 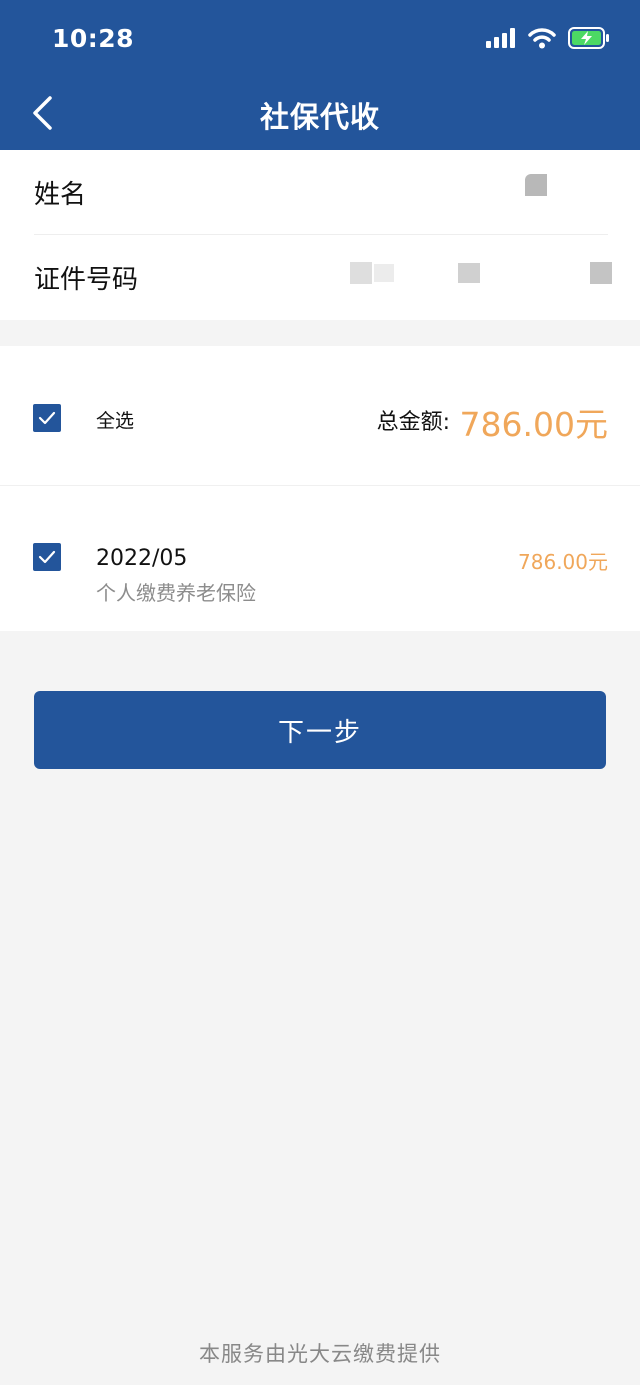 What do you see at coordinates (86, 280) in the screenshot?
I see `id-label: 证件号码` at bounding box center [86, 280].